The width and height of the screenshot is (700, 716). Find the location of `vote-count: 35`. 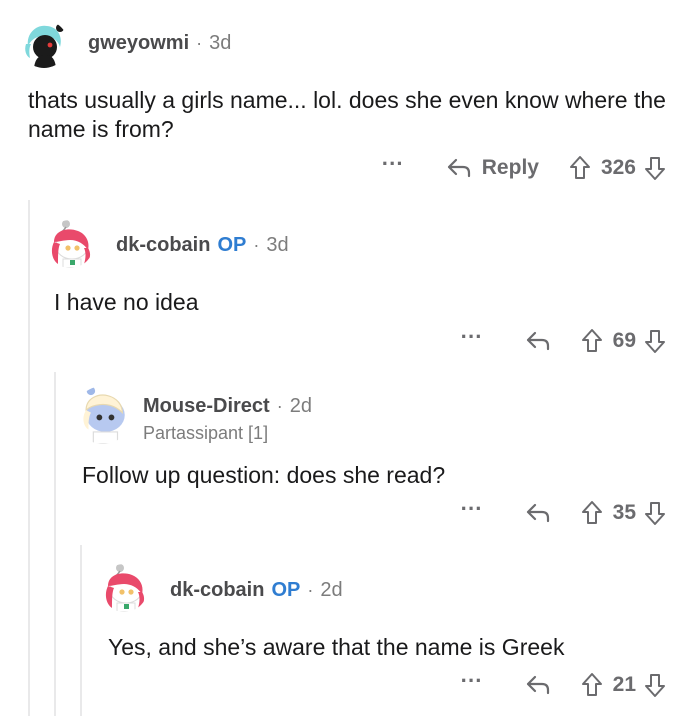

vote-count: 35 is located at coordinates (624, 512).